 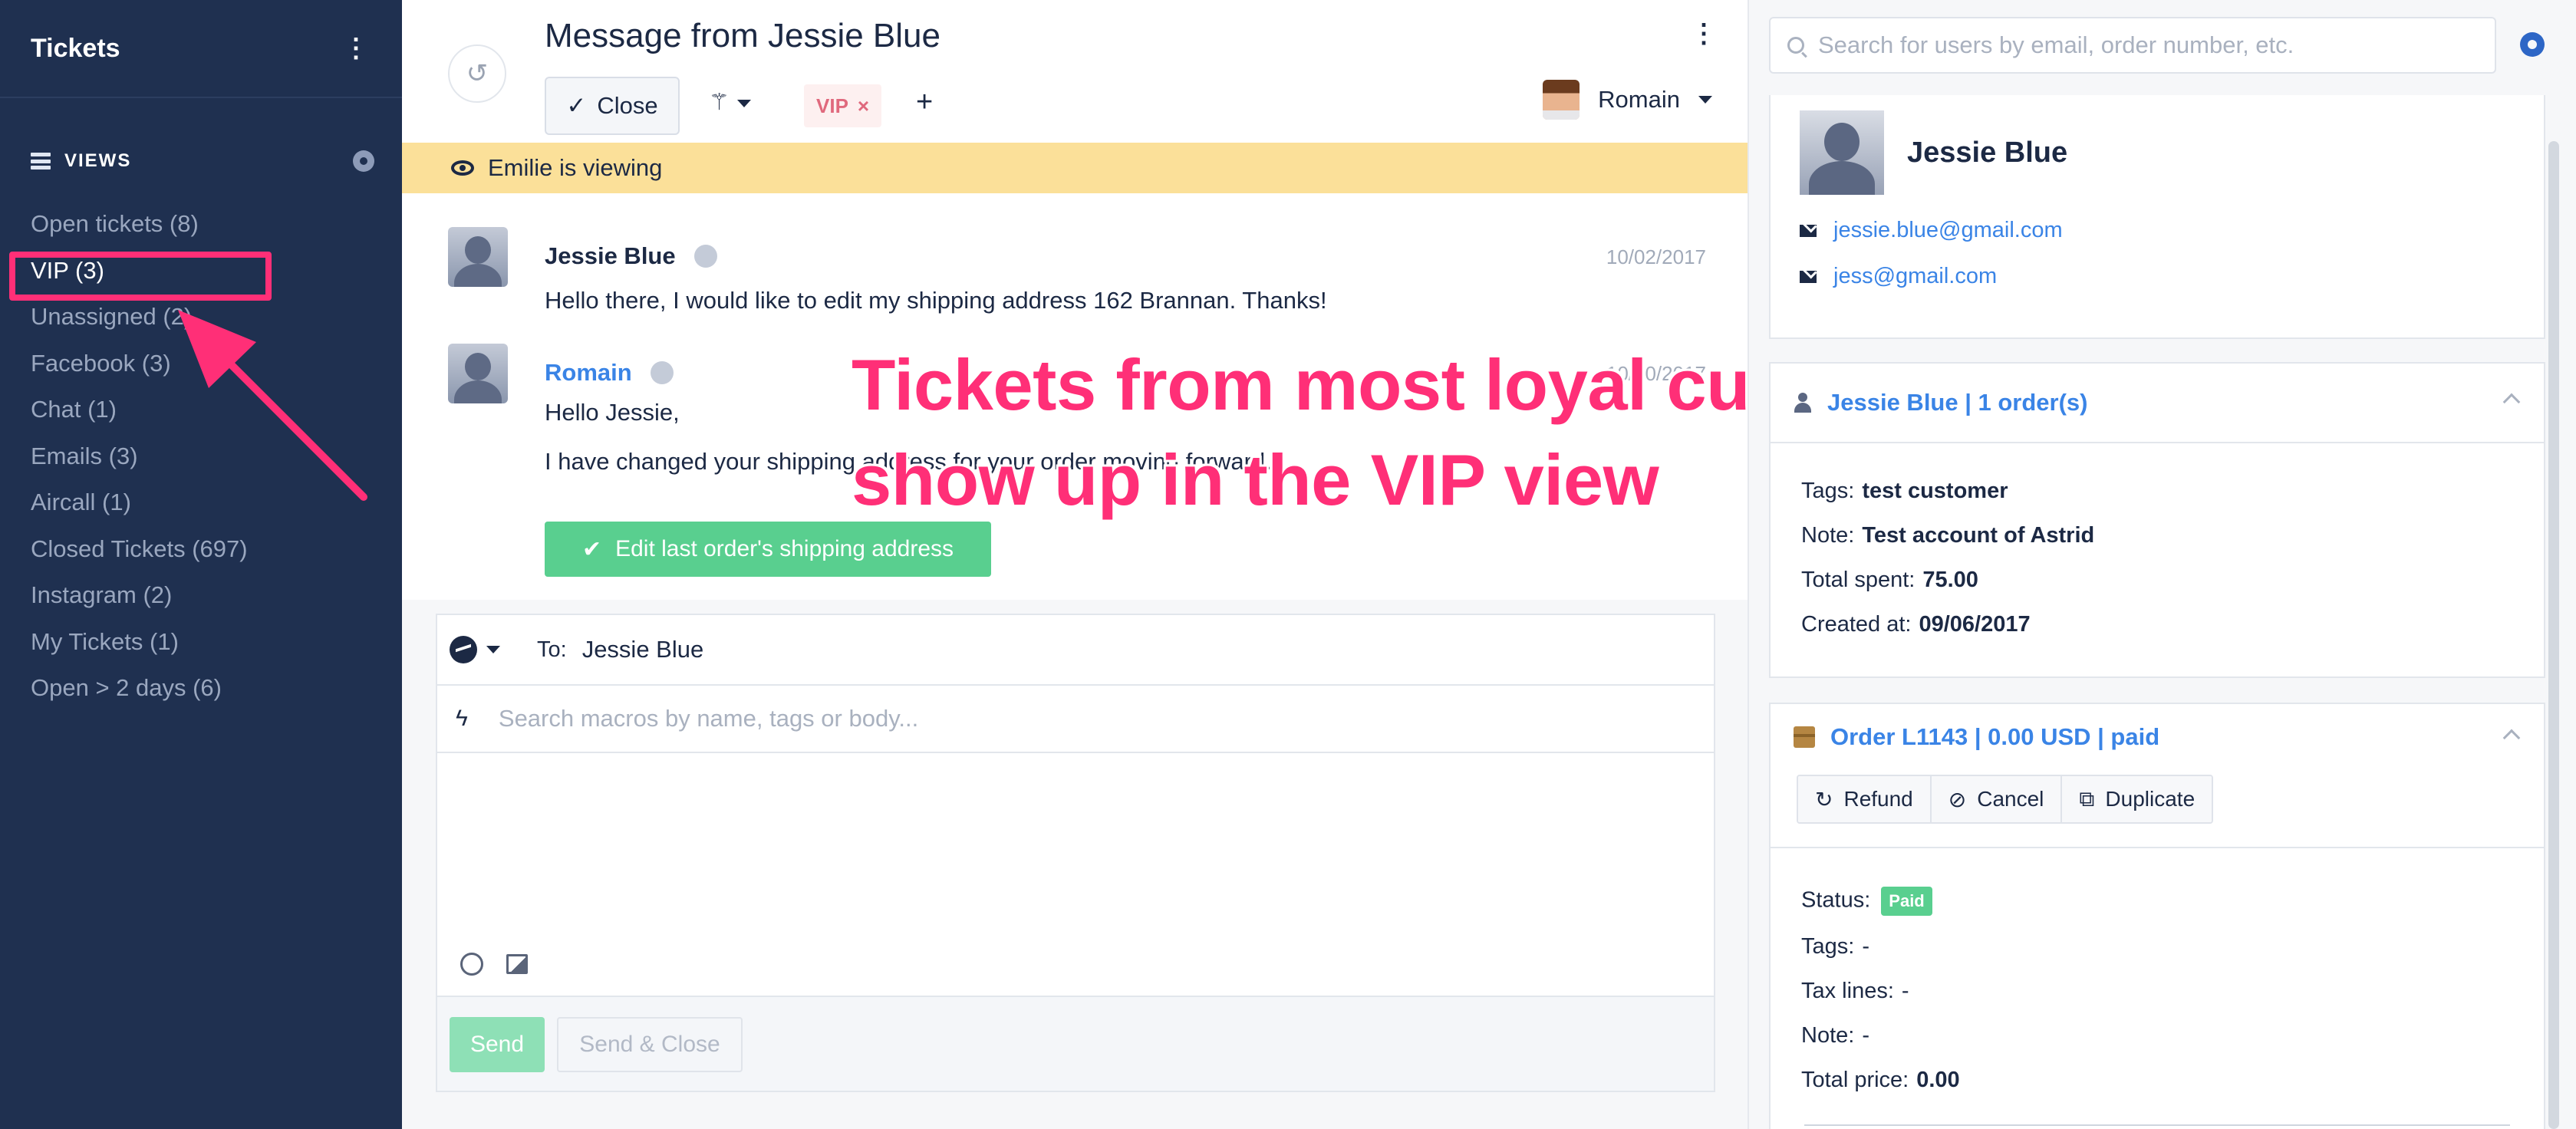 What do you see at coordinates (1906, 901) in the screenshot?
I see `status-badge: Paid` at bounding box center [1906, 901].